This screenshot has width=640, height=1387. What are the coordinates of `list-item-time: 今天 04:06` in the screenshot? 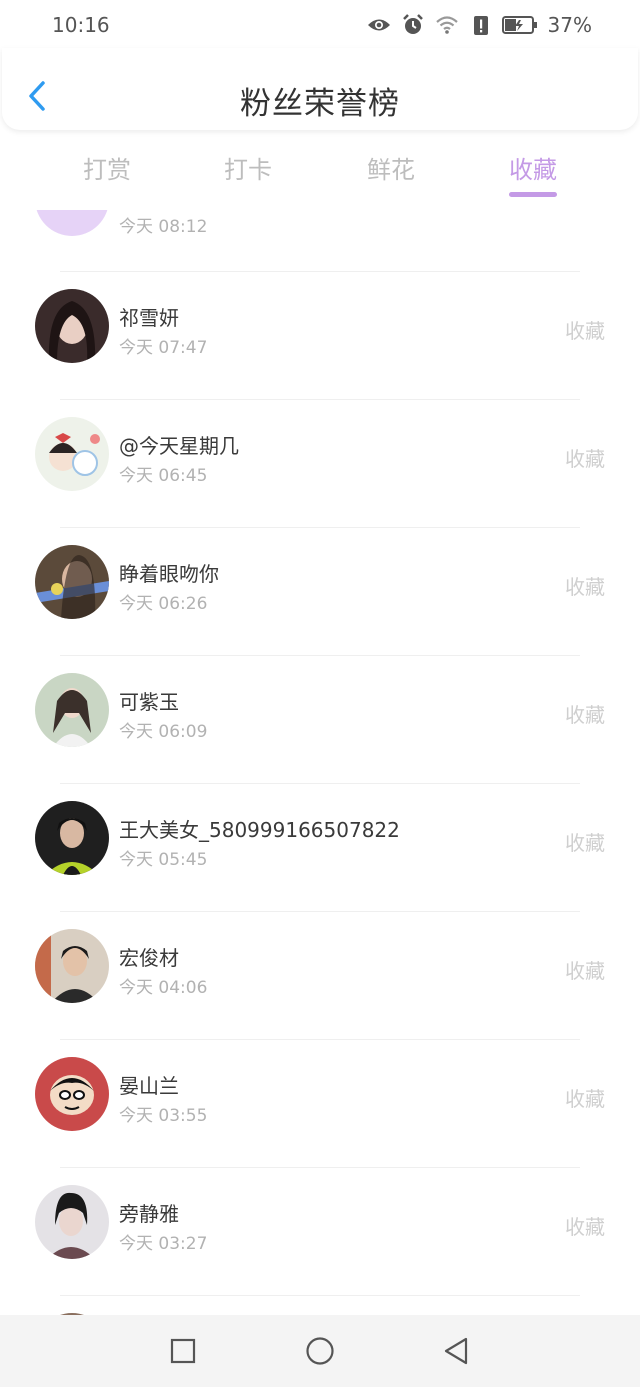 It's located at (163, 988).